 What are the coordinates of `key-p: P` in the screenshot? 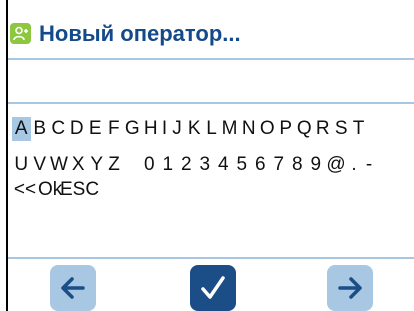 It's located at (286, 129).